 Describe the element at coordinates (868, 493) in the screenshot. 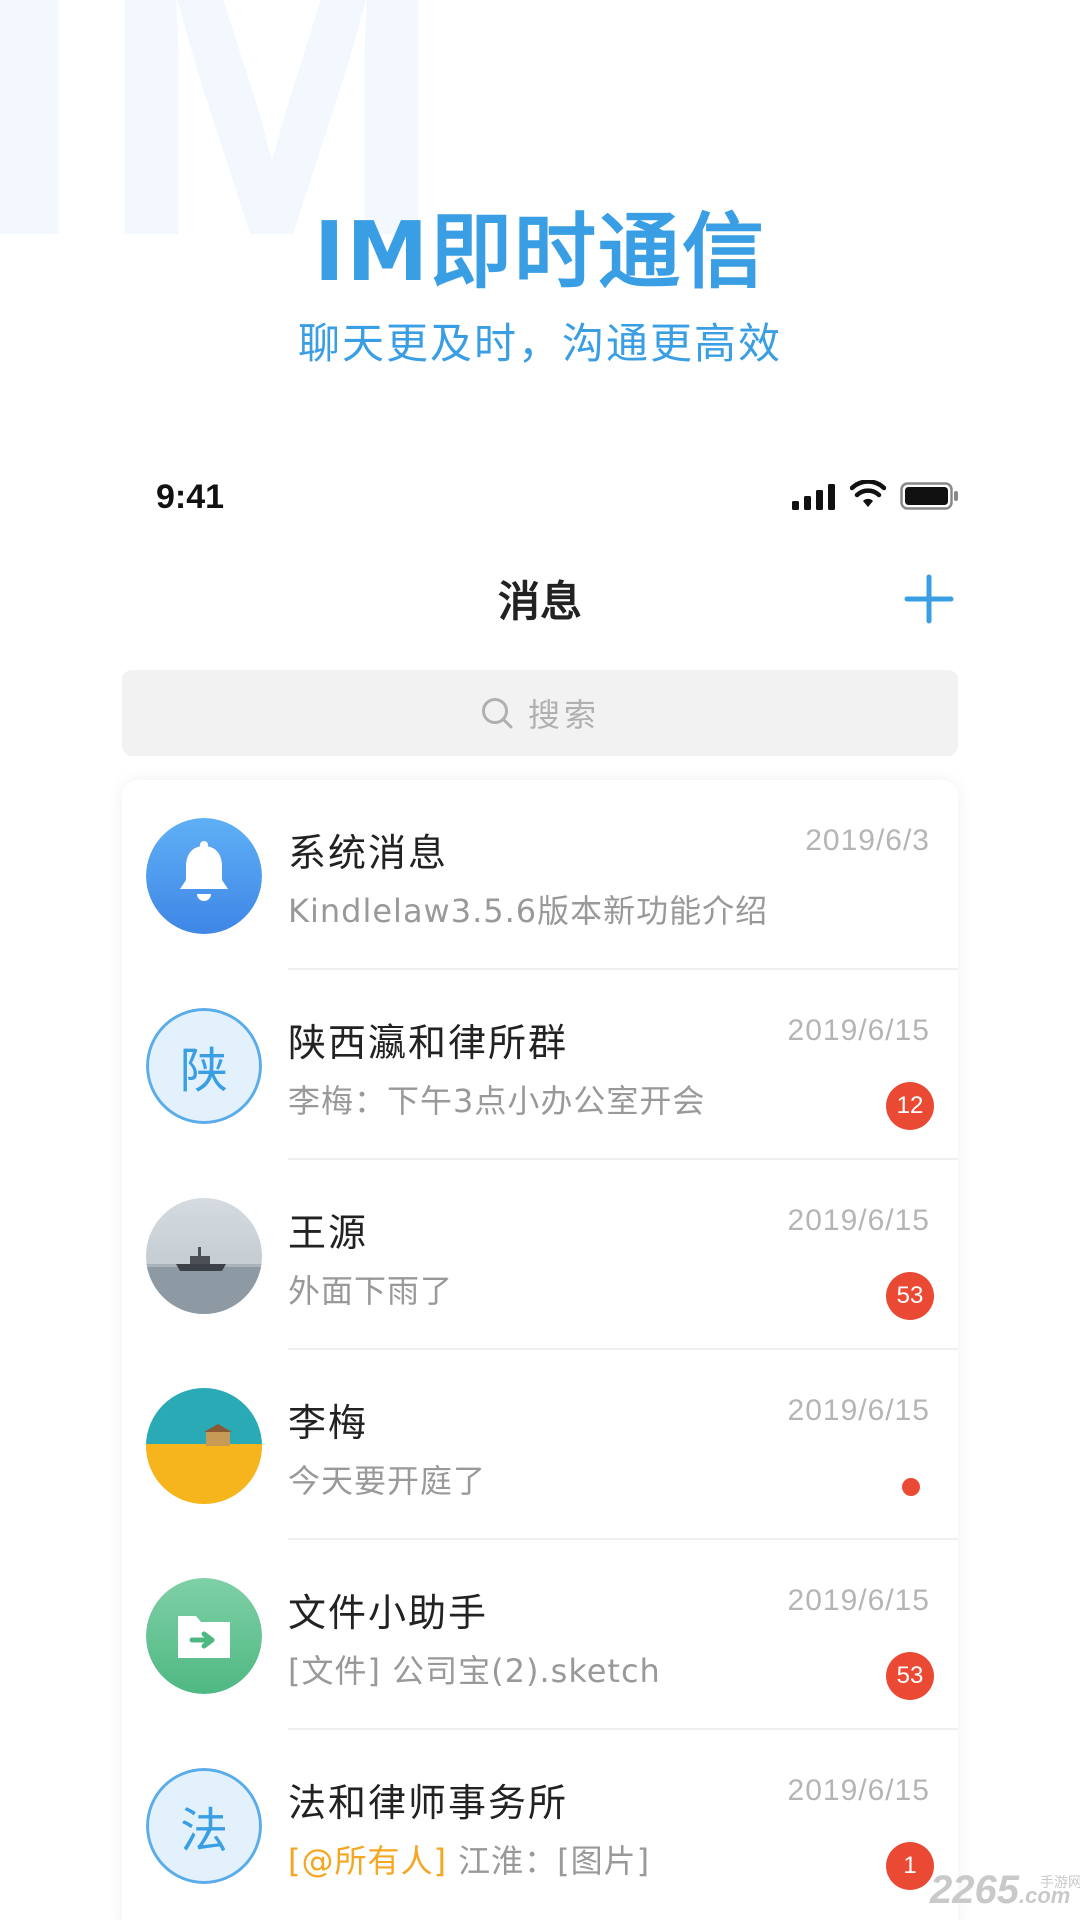

I see `wifi-icon` at that location.